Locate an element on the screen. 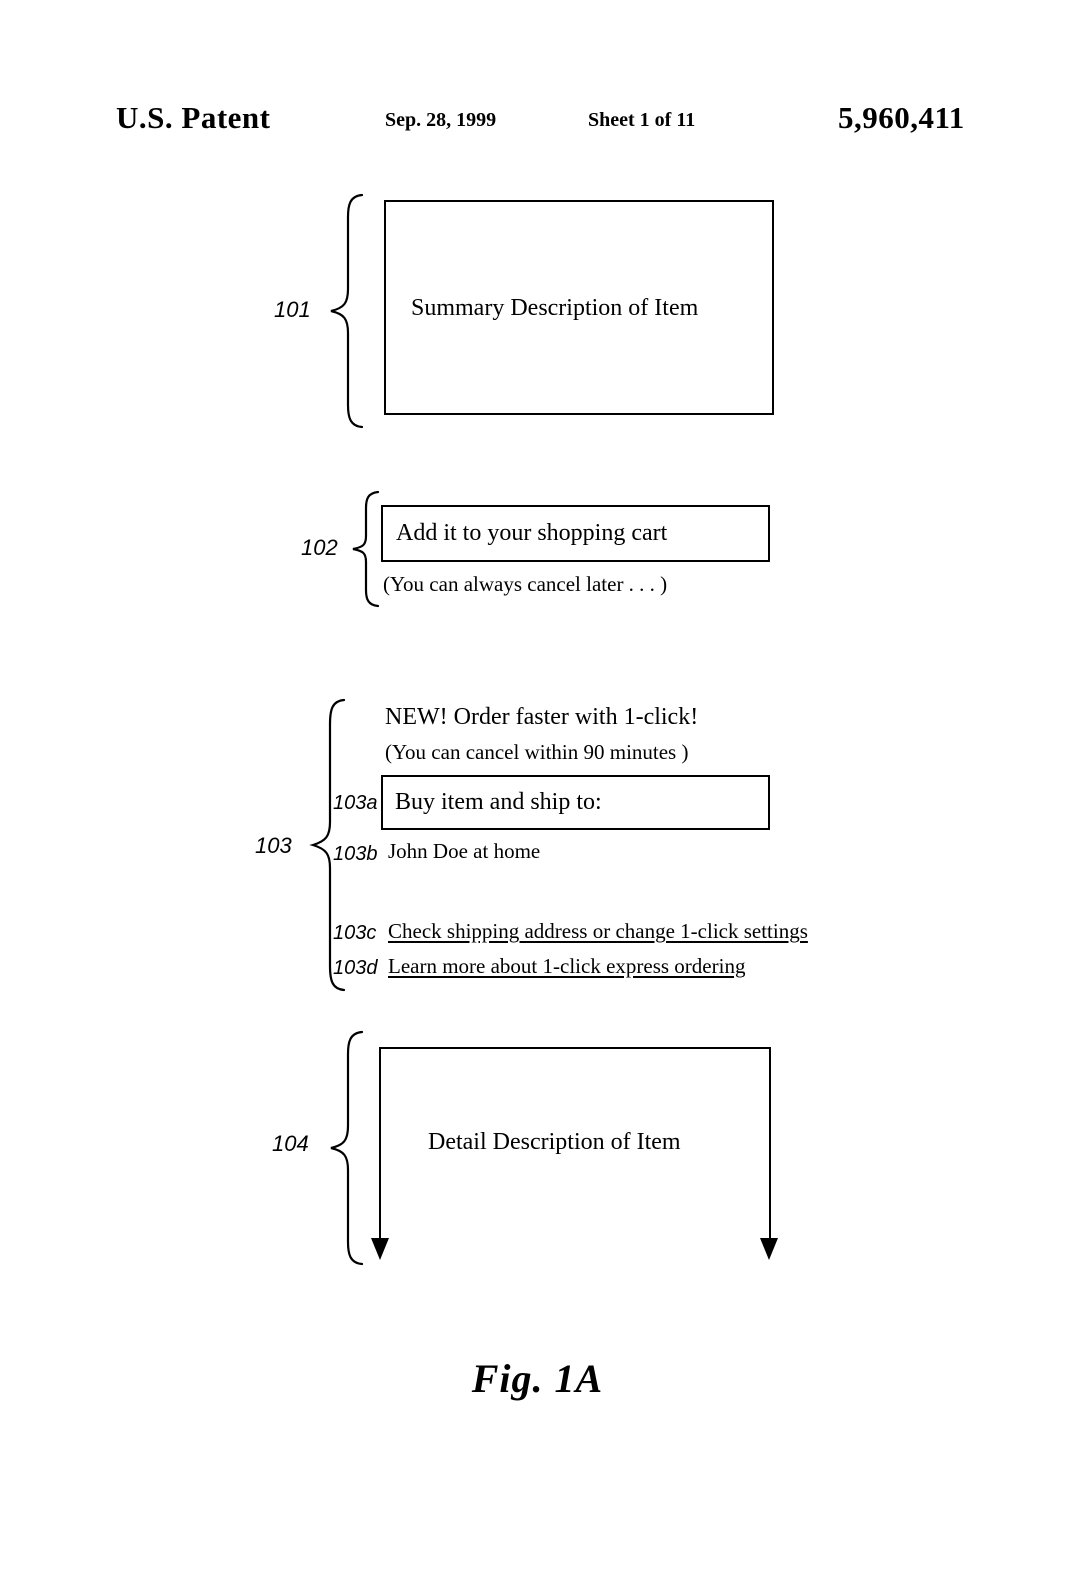 The height and width of the screenshot is (1579, 1075). ref-label-103b: 103b is located at coordinates (355, 854).